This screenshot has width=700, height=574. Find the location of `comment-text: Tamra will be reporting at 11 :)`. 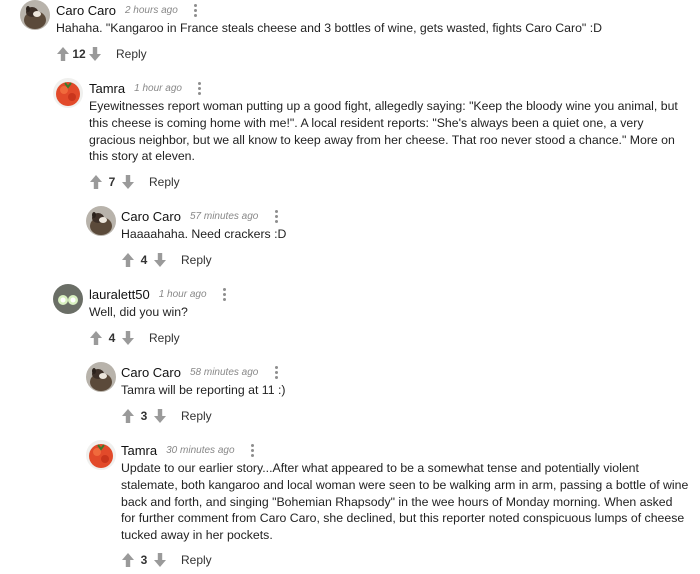

comment-text: Tamra will be reporting at 11 :) is located at coordinates (203, 390).